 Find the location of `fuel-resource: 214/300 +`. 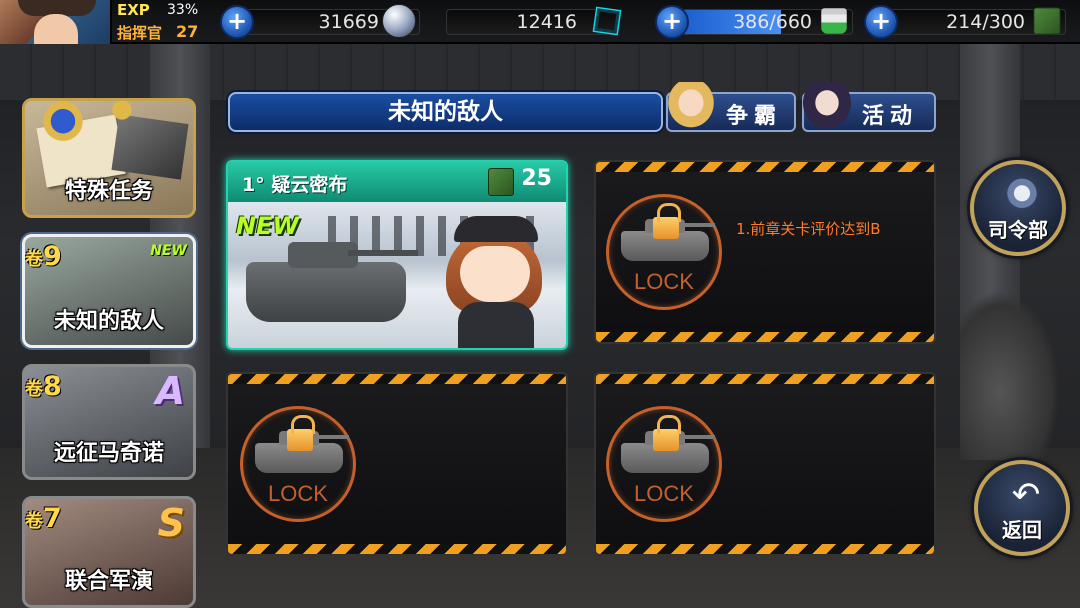

fuel-resource: 214/300 + is located at coordinates (969, 22).